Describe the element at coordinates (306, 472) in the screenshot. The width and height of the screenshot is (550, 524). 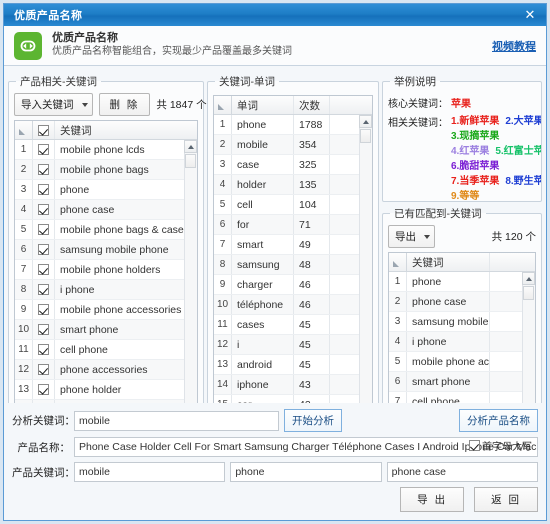
I see `product-keyword-input-2: phone` at that location.